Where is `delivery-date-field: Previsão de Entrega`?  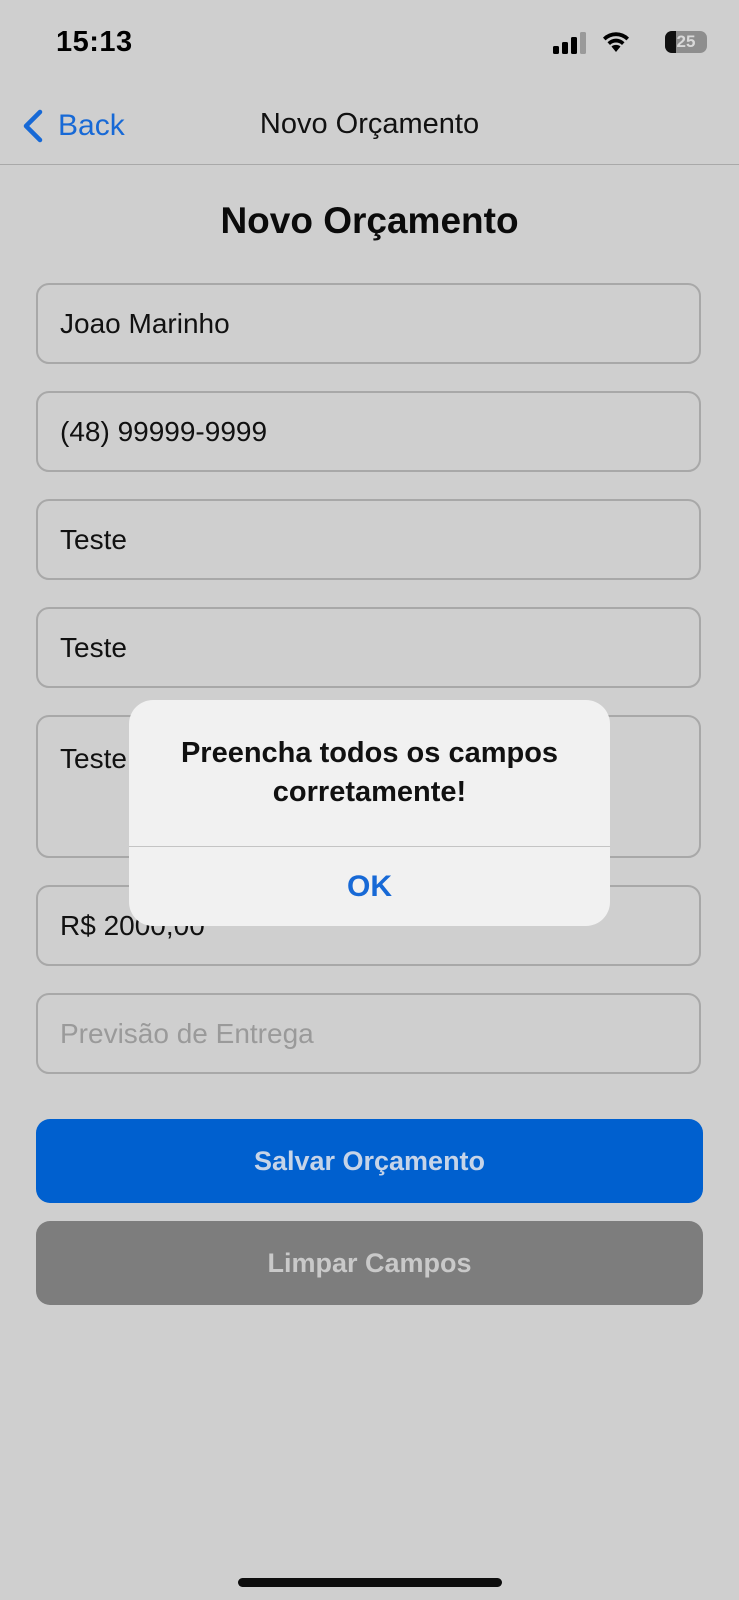
delivery-date-field: Previsão de Entrega is located at coordinates (368, 1033).